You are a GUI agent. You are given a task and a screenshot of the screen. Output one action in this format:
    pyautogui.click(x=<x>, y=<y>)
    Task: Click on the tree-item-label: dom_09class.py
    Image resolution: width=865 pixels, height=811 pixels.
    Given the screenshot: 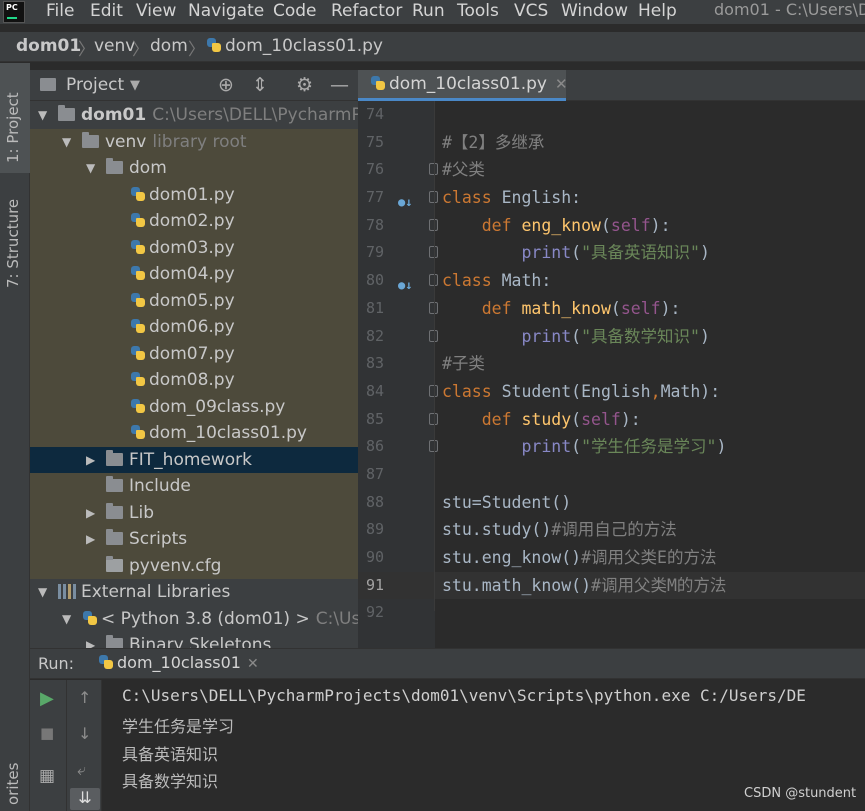 What is the action you would take?
    pyautogui.click(x=217, y=406)
    